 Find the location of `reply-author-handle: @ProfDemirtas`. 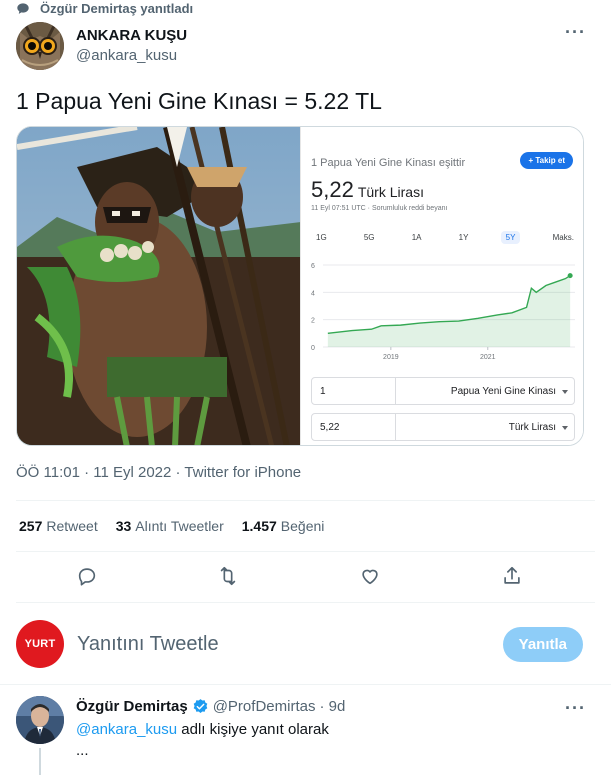

reply-author-handle: @ProfDemirtas is located at coordinates (264, 706).